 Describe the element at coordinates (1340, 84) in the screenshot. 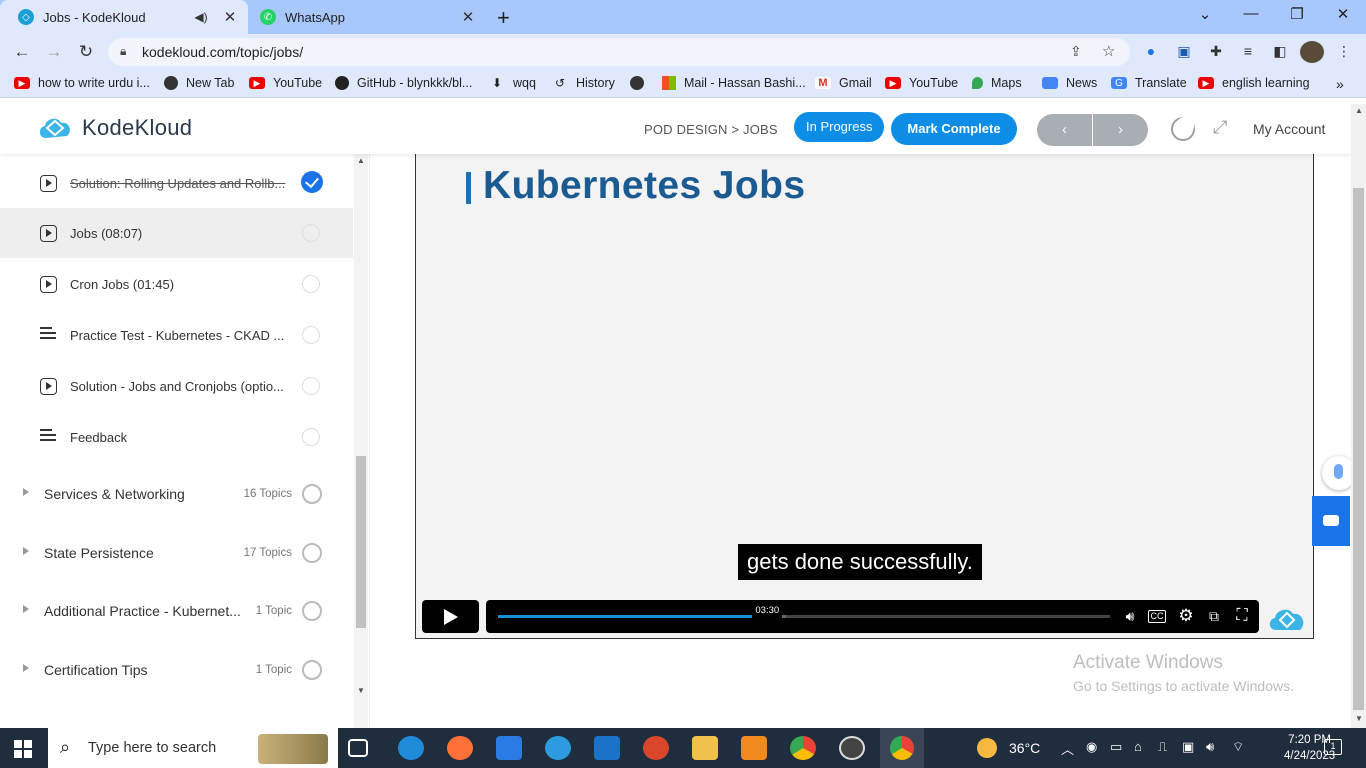

I see `more-bookmarks-icon: »` at that location.